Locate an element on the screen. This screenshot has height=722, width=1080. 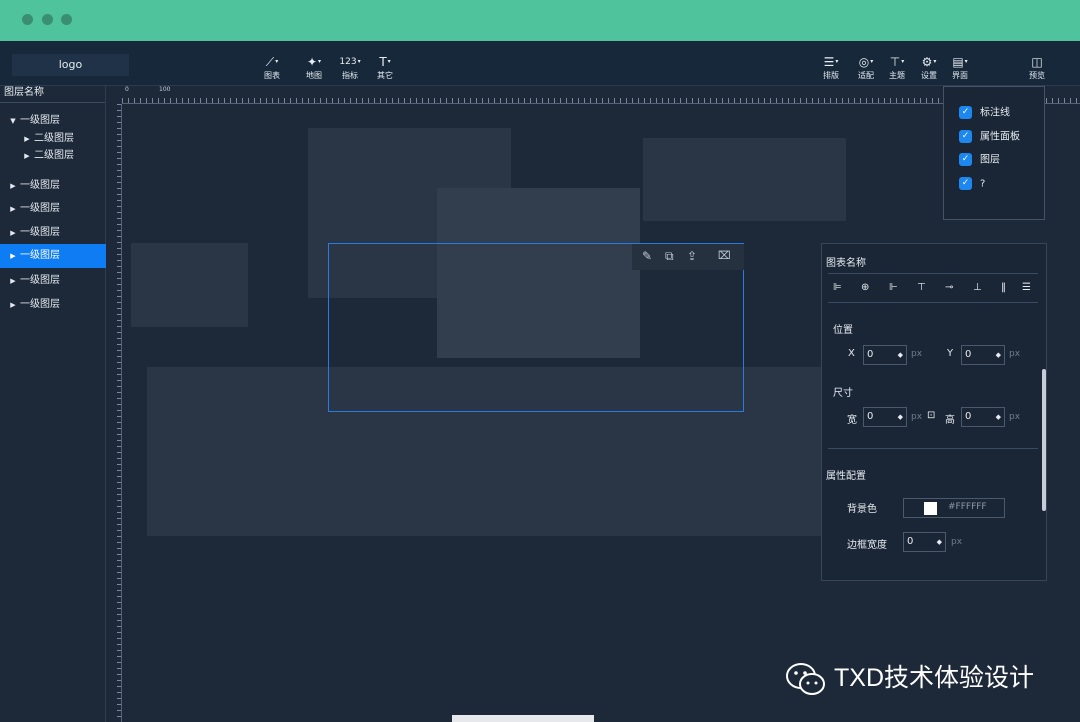
x-input: 0 ◆ is located at coordinates (885, 355).